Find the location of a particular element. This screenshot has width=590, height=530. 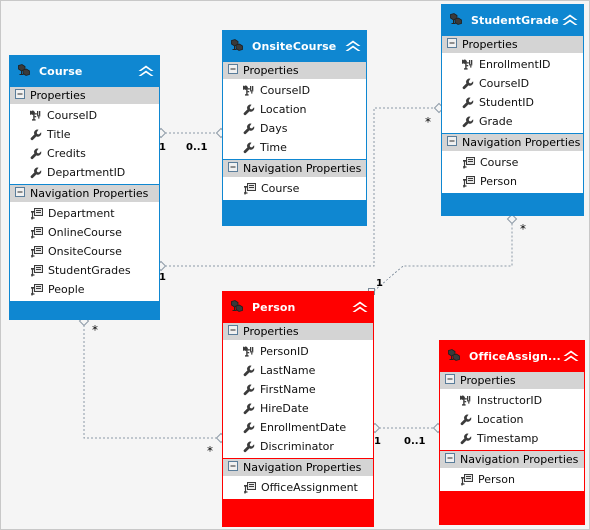

property-row: Discriminator is located at coordinates (298, 446).